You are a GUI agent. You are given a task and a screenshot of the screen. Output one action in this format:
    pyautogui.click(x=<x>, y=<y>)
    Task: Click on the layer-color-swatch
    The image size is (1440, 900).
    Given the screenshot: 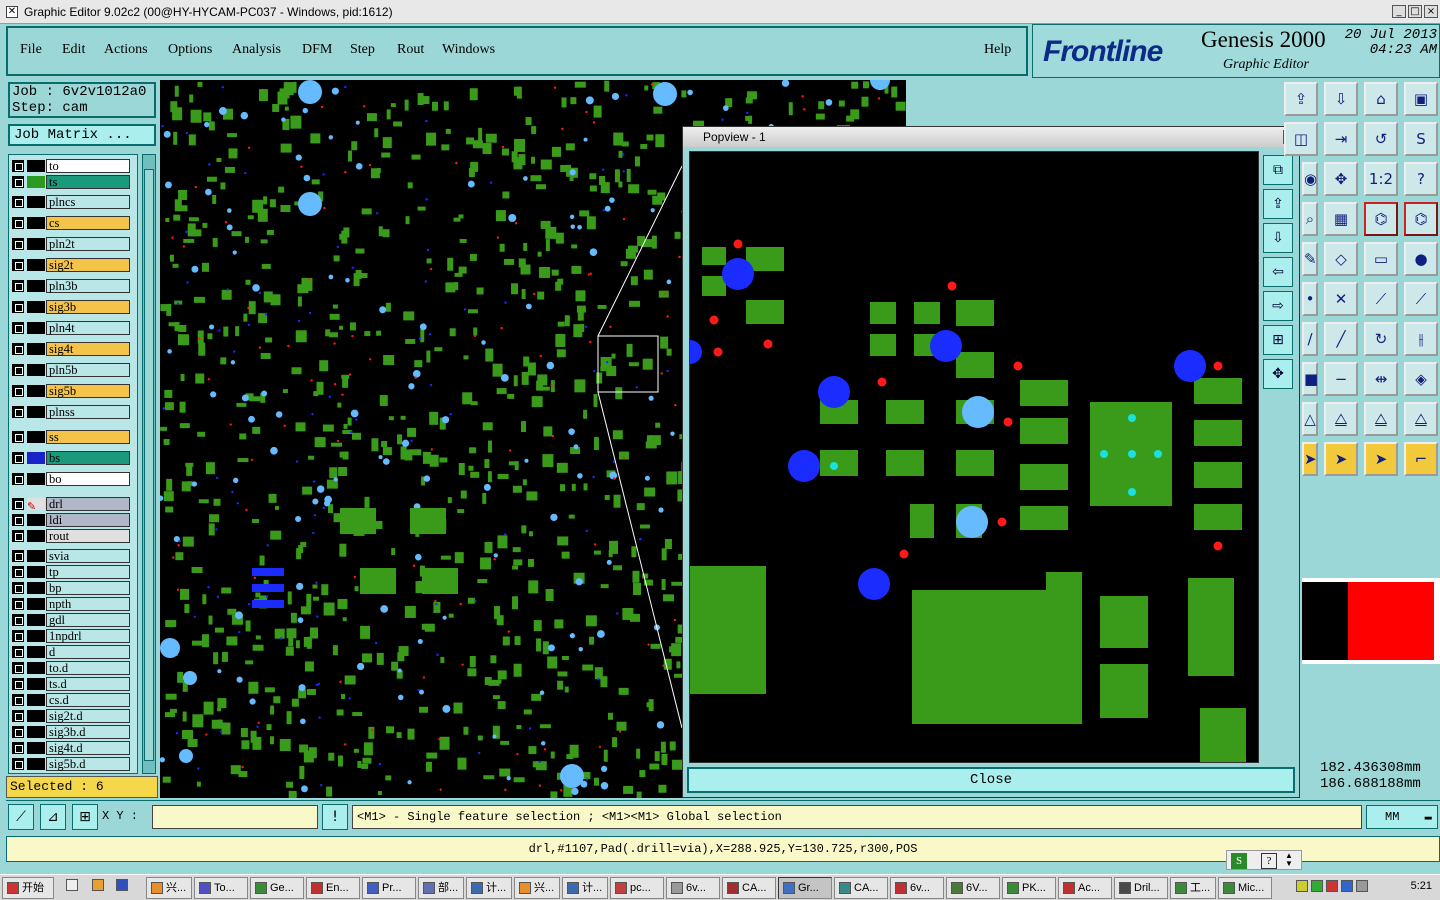 What is the action you would take?
    pyautogui.click(x=36, y=668)
    